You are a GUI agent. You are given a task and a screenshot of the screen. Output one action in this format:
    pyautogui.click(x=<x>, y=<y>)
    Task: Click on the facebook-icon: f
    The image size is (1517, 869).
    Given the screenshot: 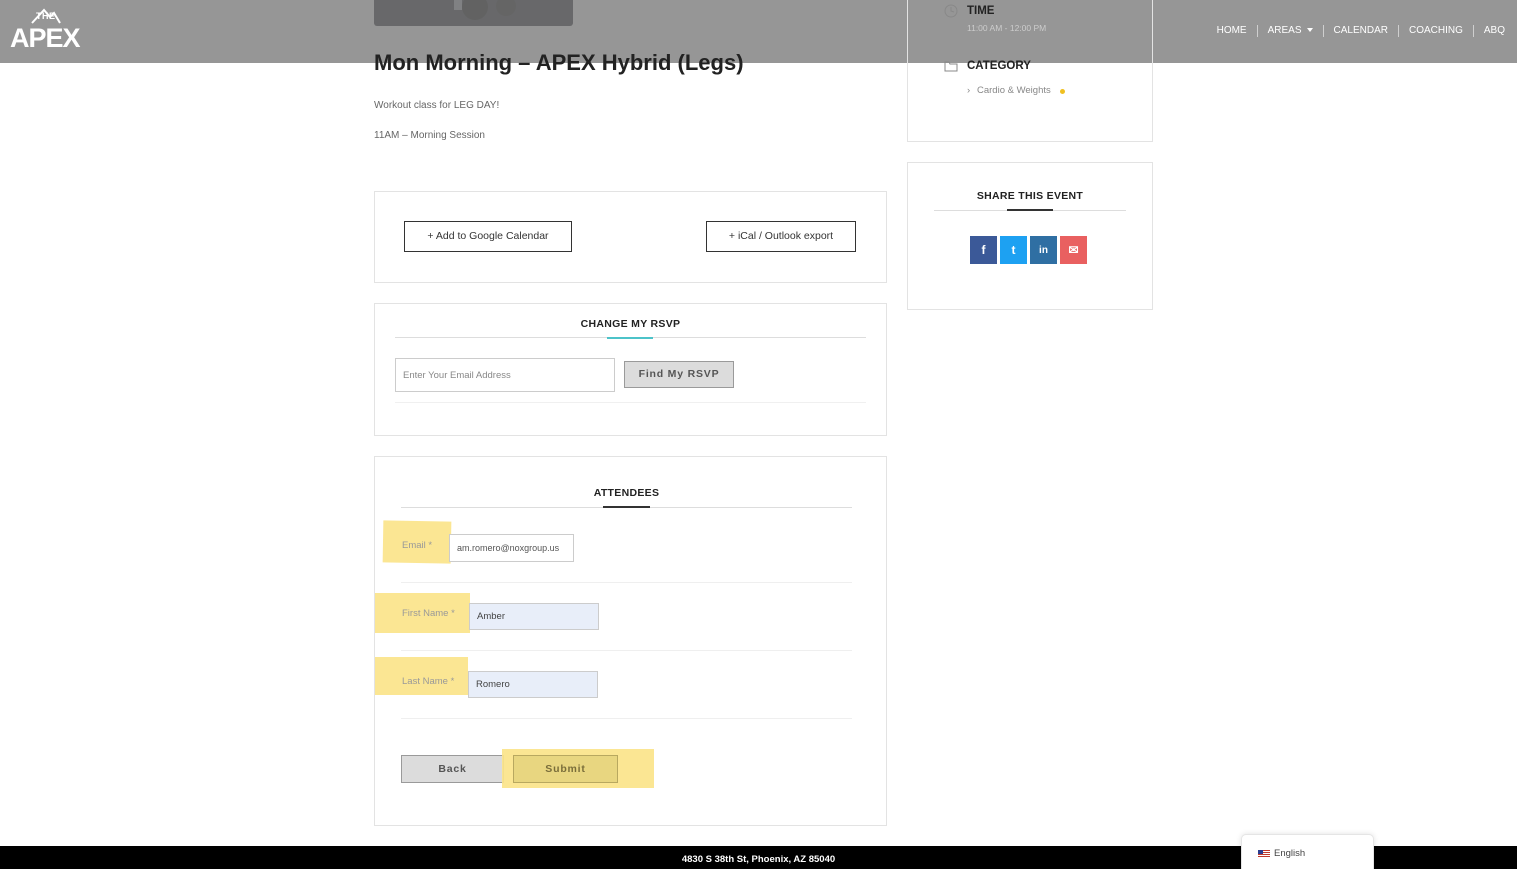 What is the action you would take?
    pyautogui.click(x=983, y=250)
    